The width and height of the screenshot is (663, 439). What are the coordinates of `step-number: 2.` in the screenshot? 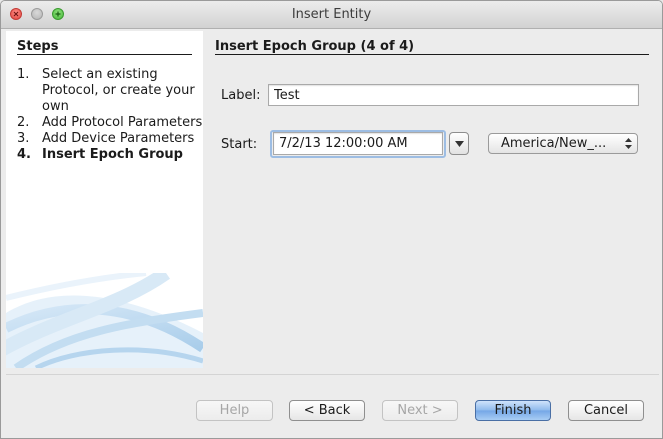 It's located at (23, 122).